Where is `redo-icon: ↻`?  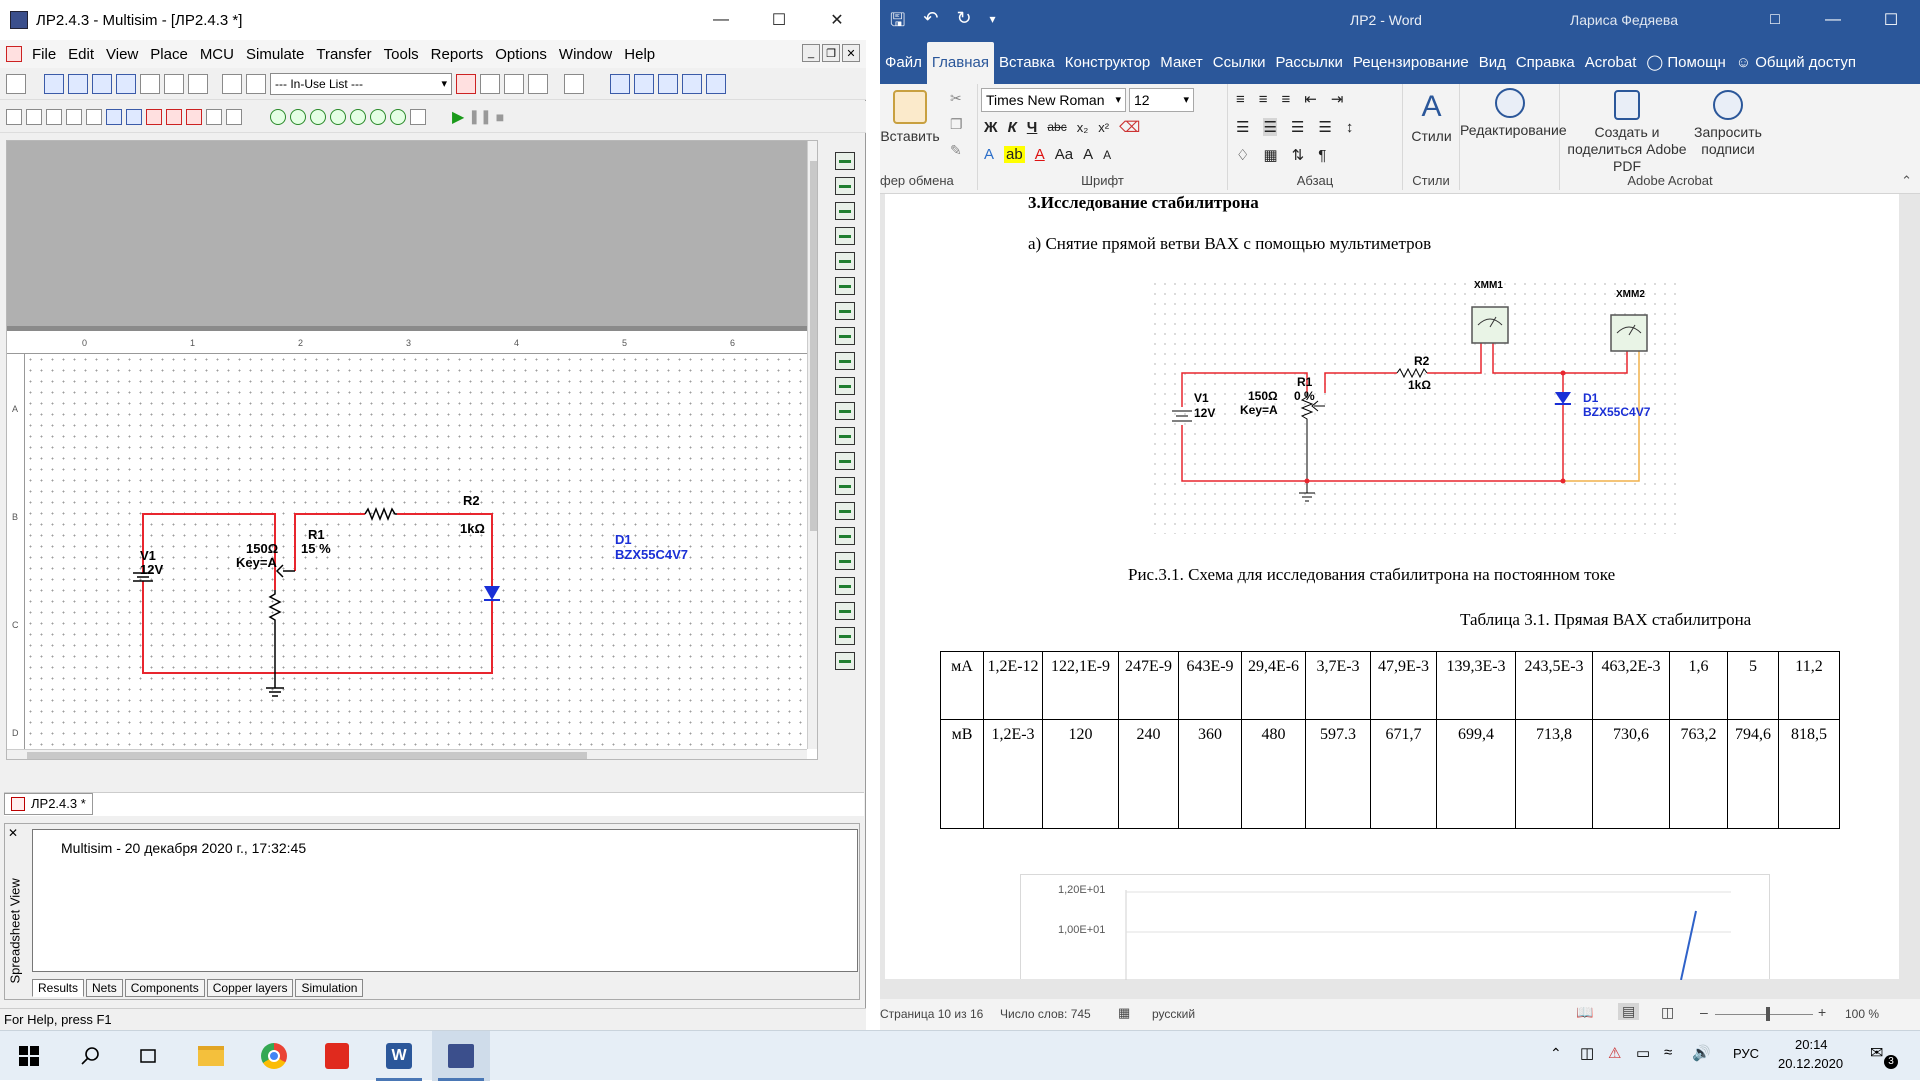
redo-icon: ↻ is located at coordinates (963, 23).